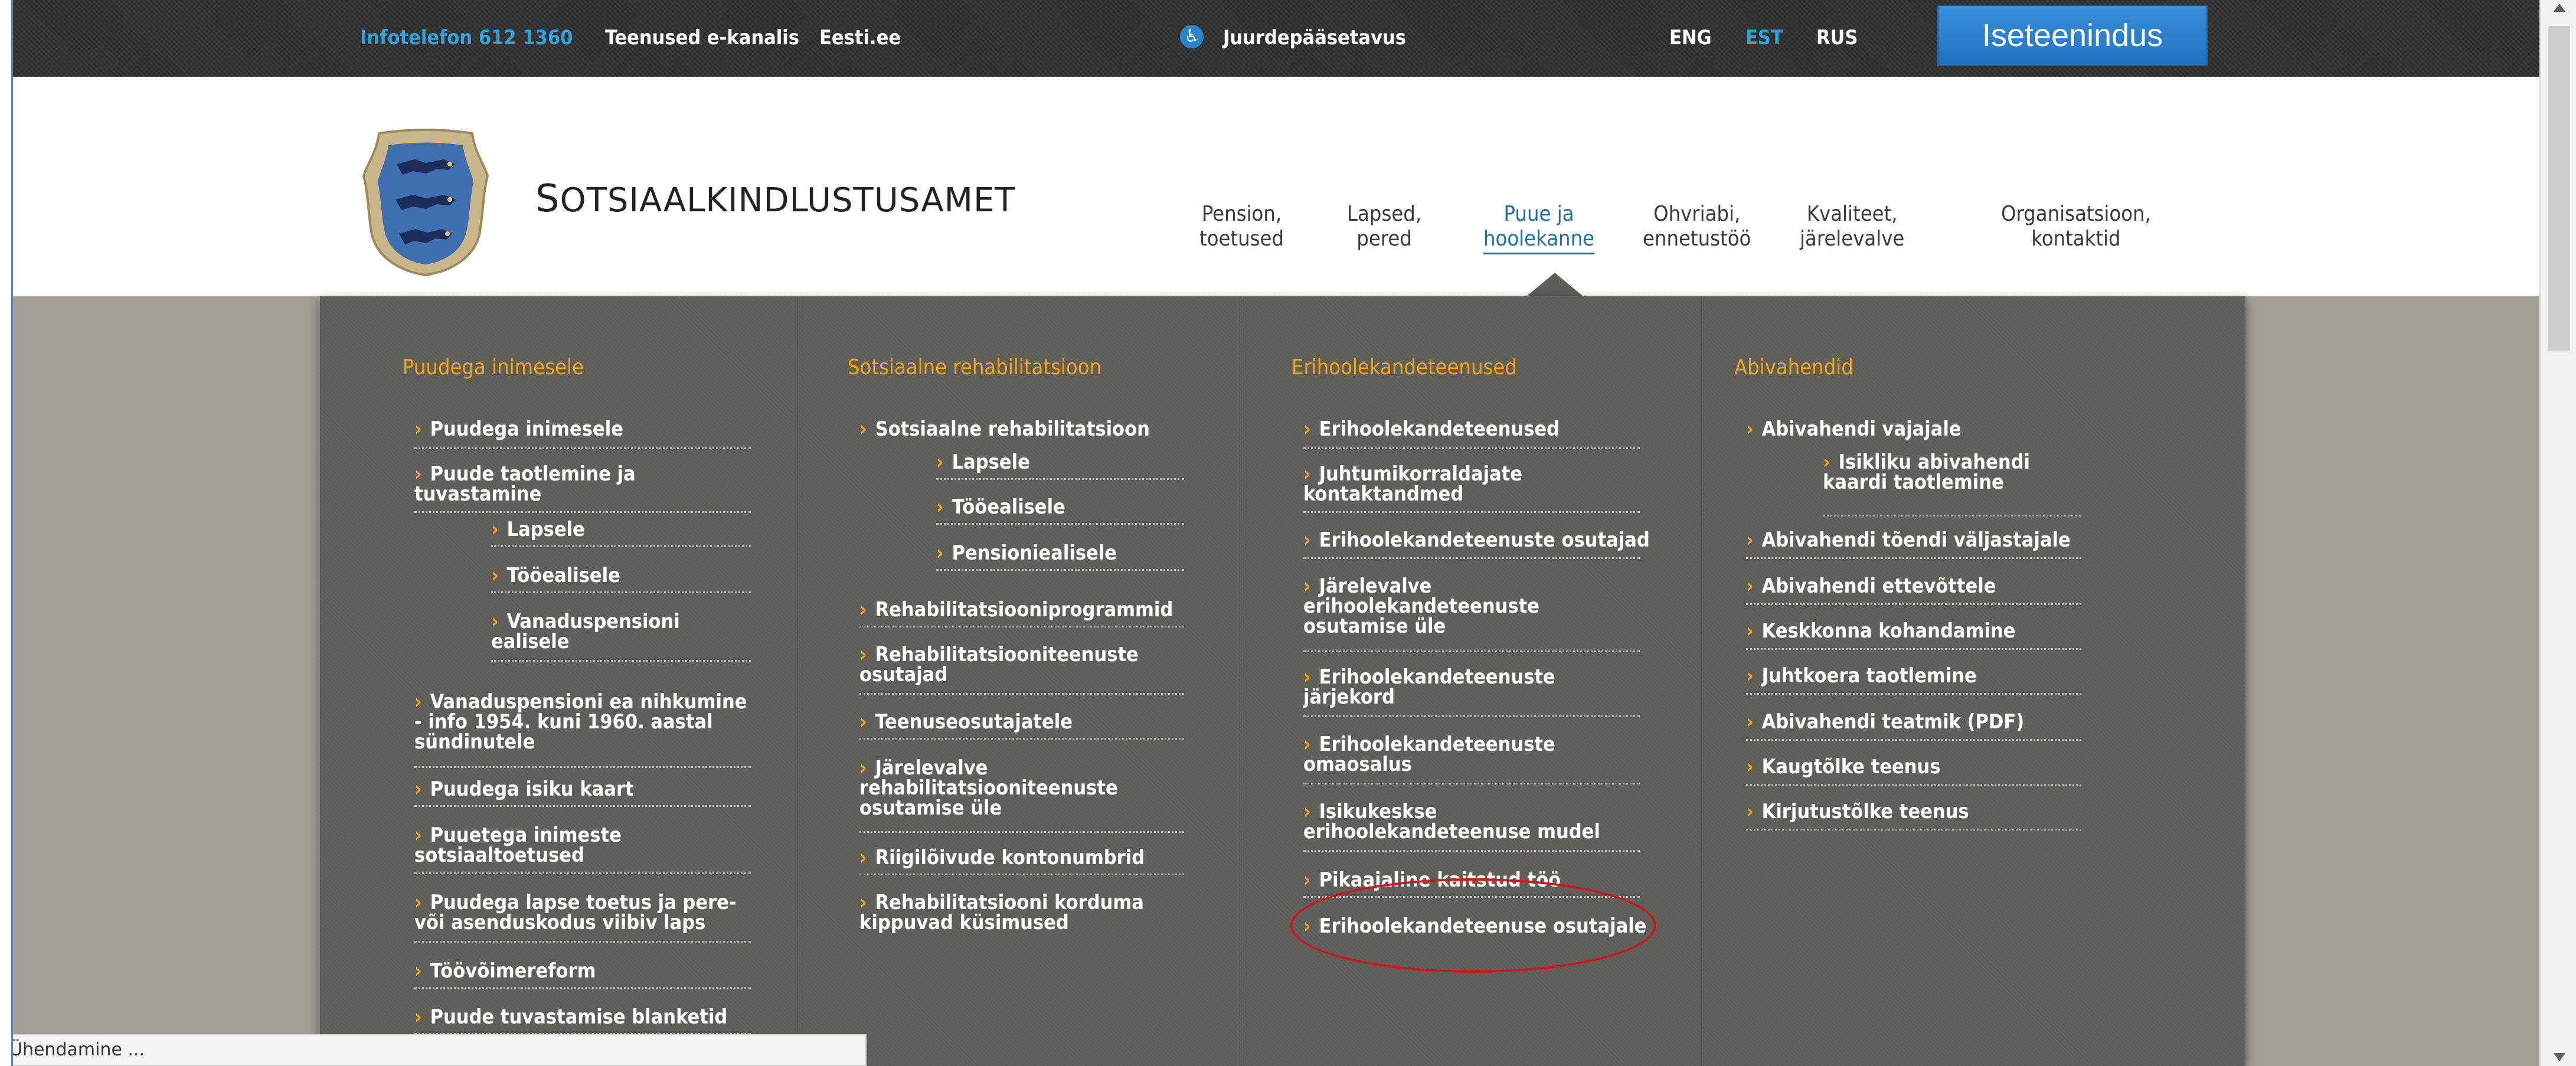  Describe the element at coordinates (1451, 831) in the screenshot. I see `menu-item-label: erihoolekandeteenuse mudel` at that location.